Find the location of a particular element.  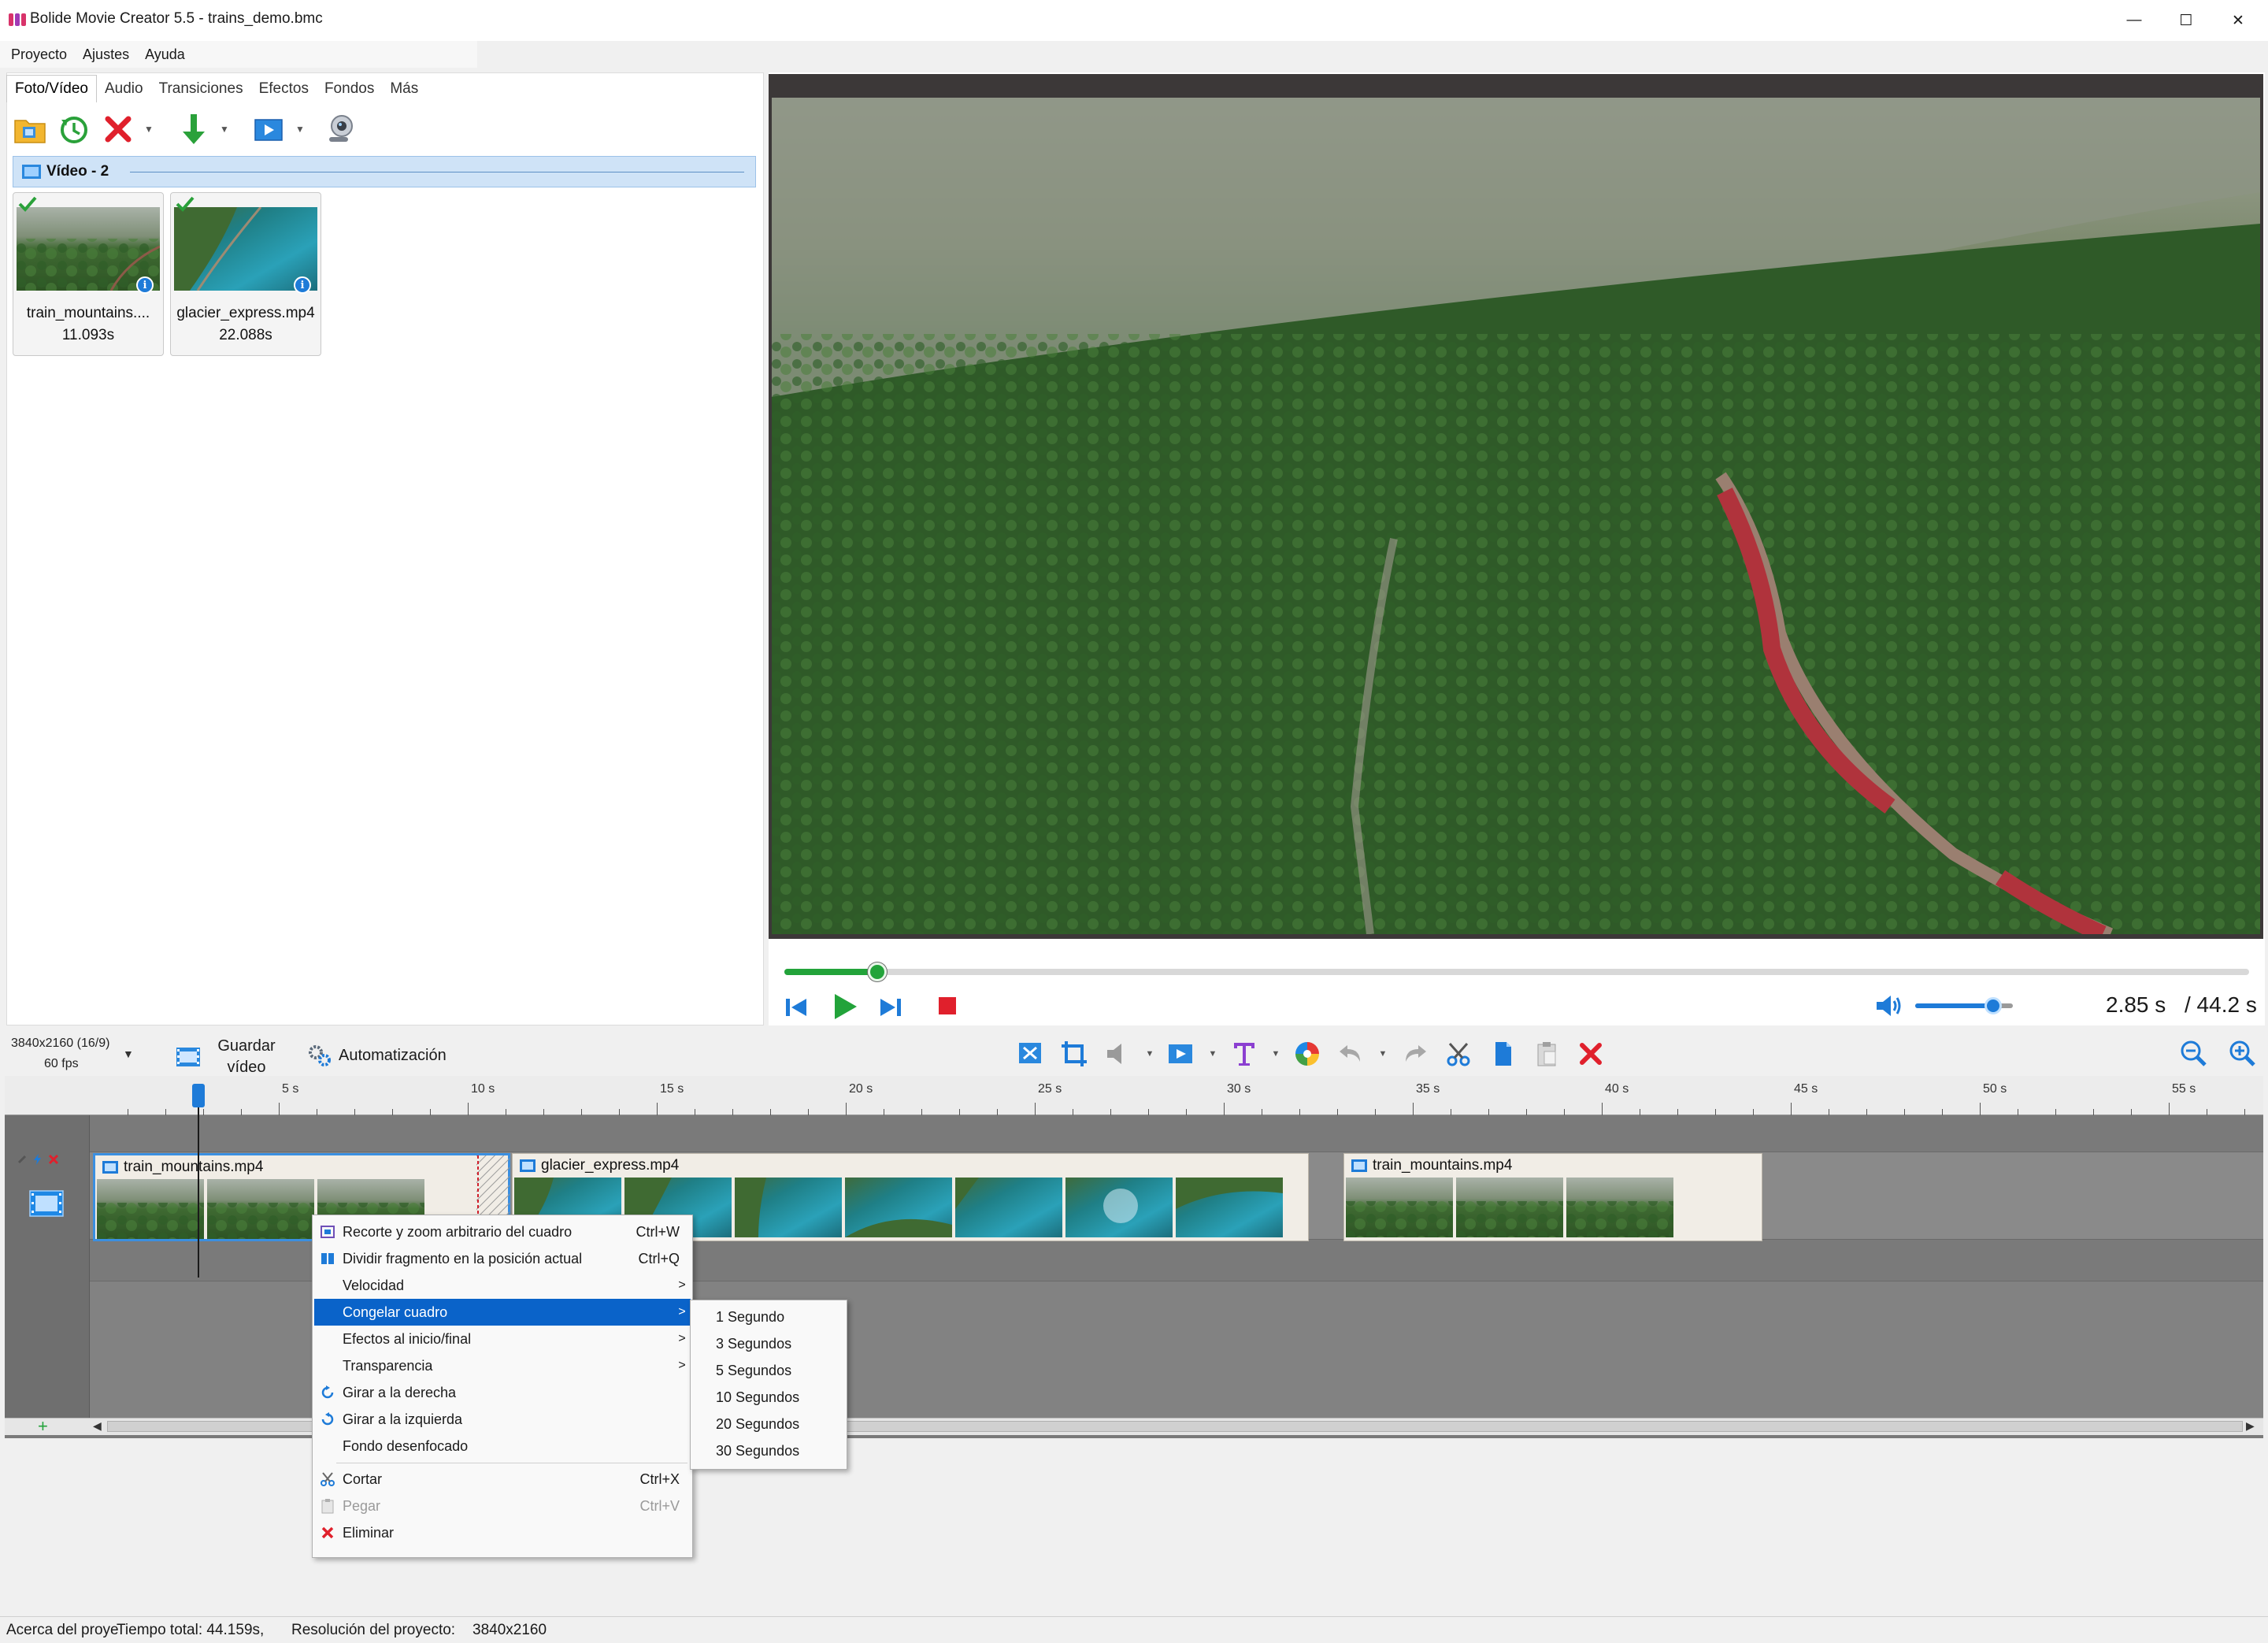

menu-item-label: Cortar is located at coordinates (363, 1479).